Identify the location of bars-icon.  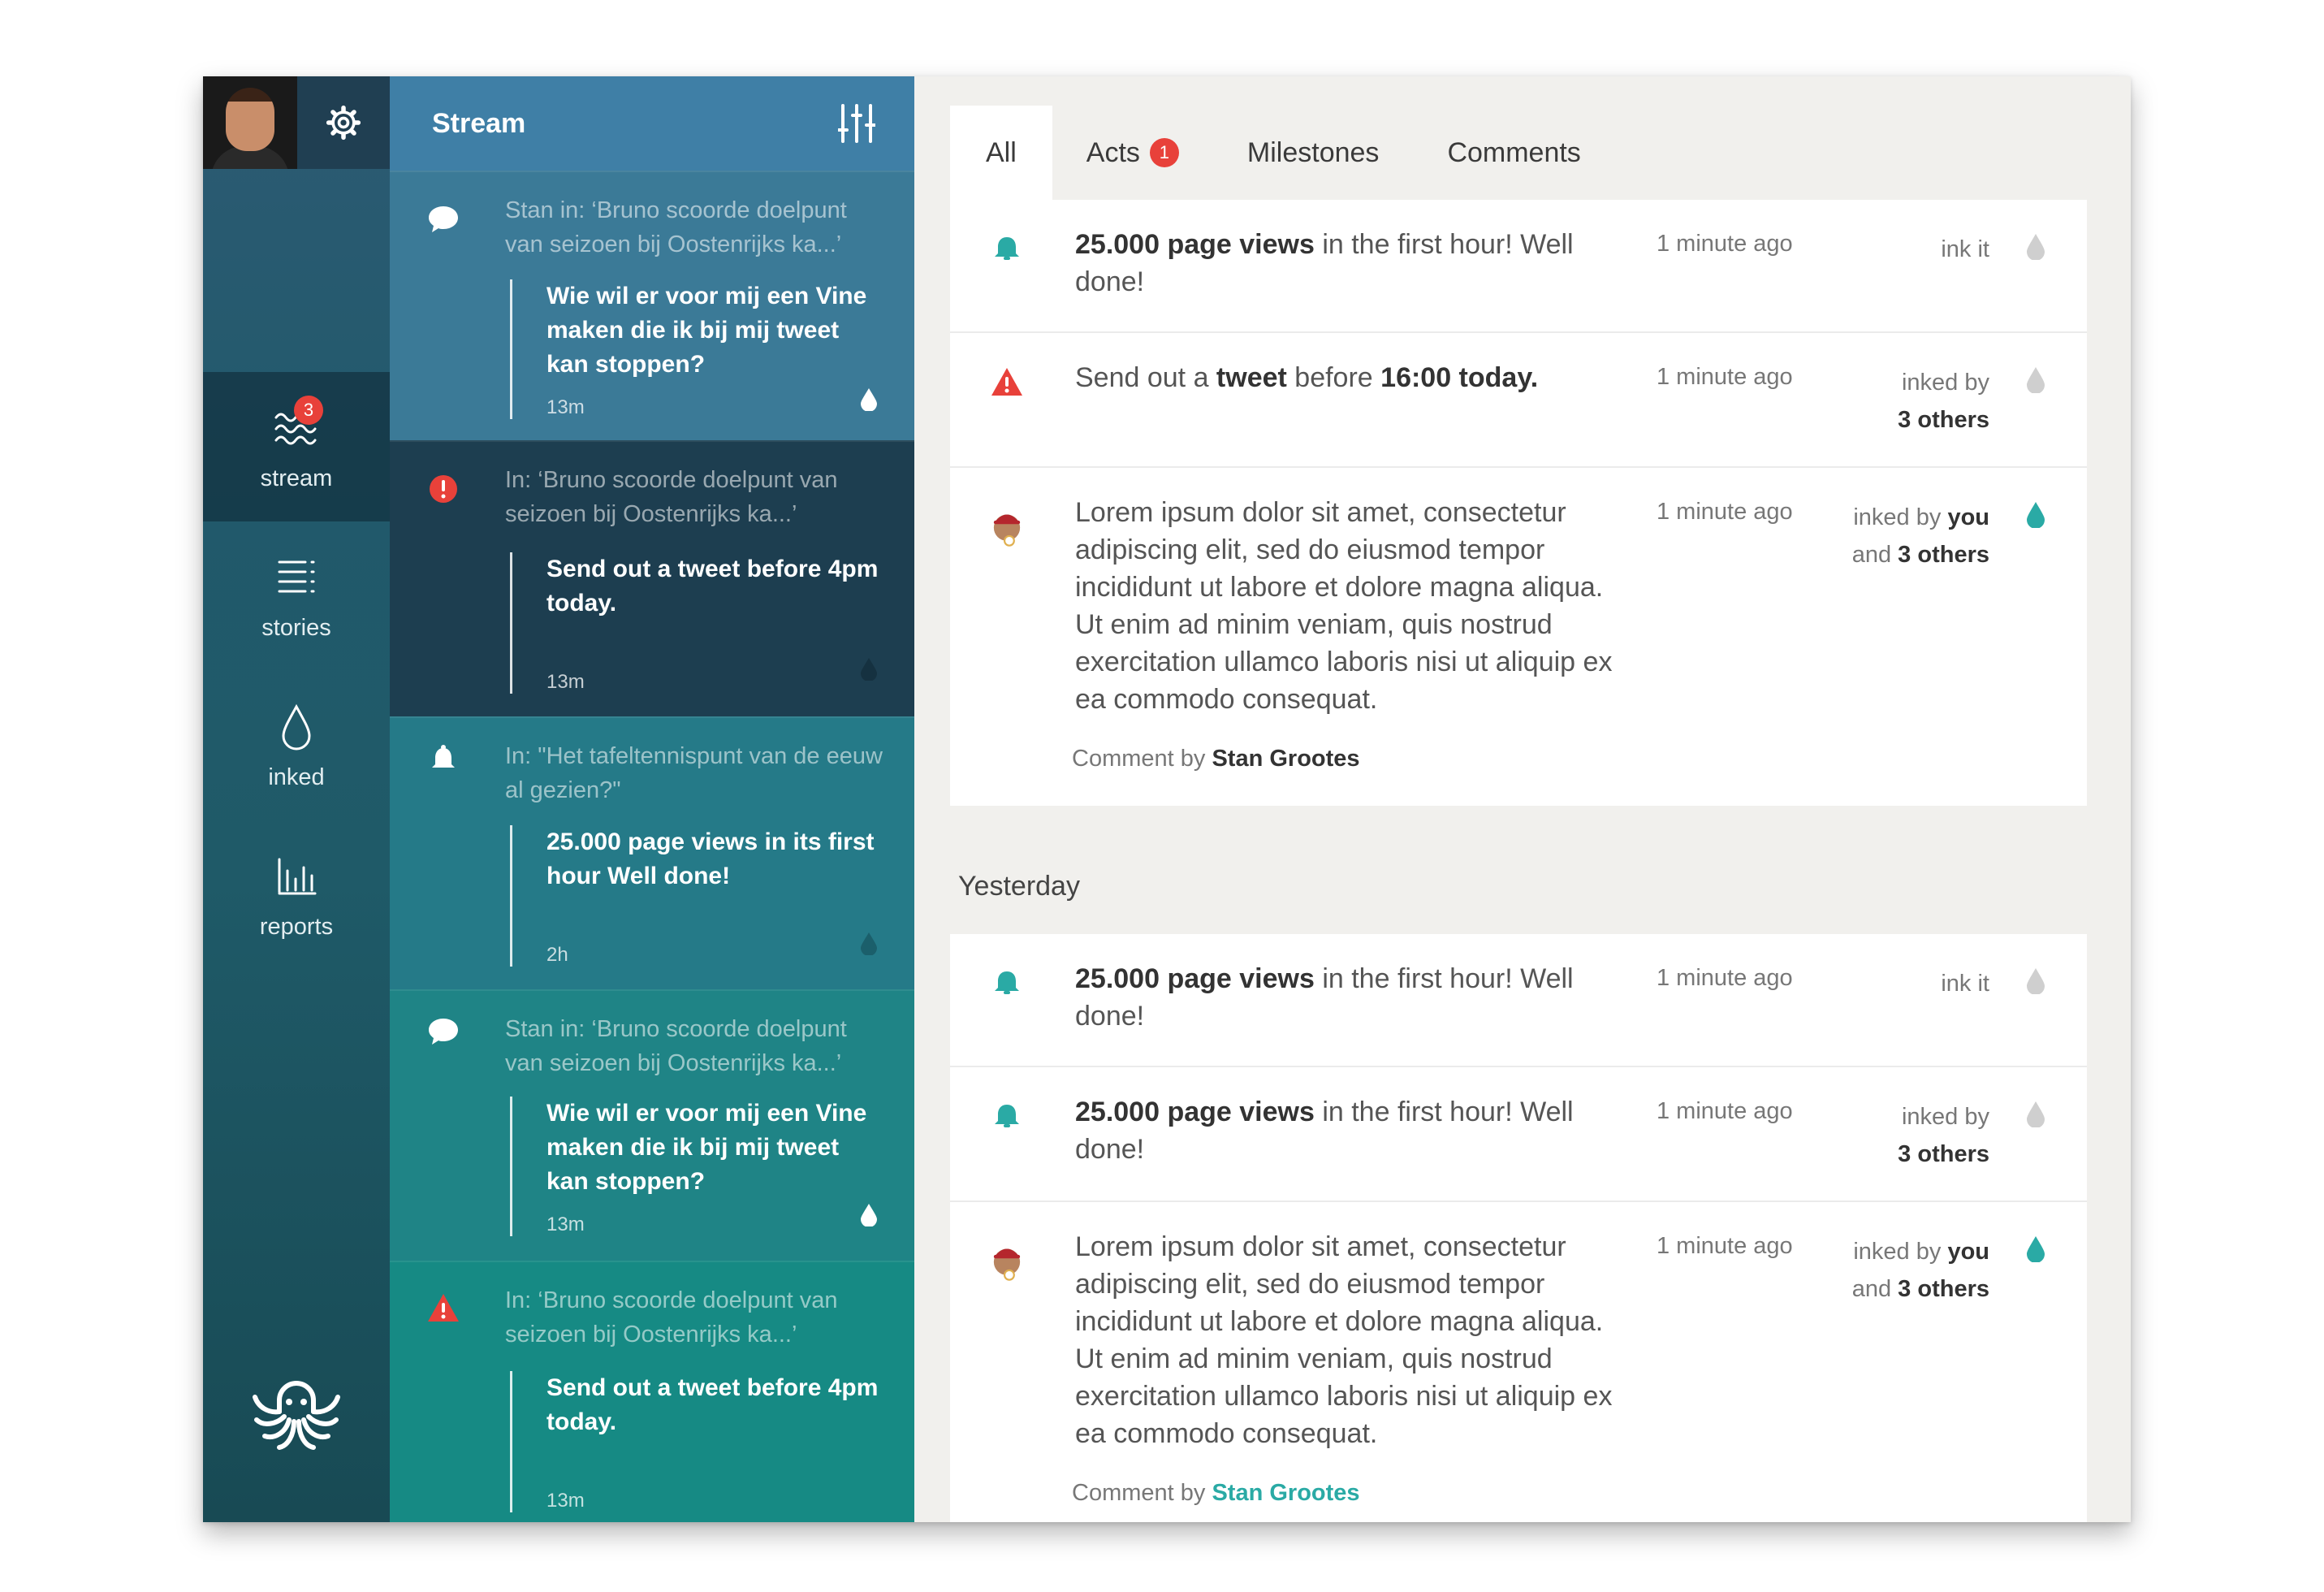
(297, 876).